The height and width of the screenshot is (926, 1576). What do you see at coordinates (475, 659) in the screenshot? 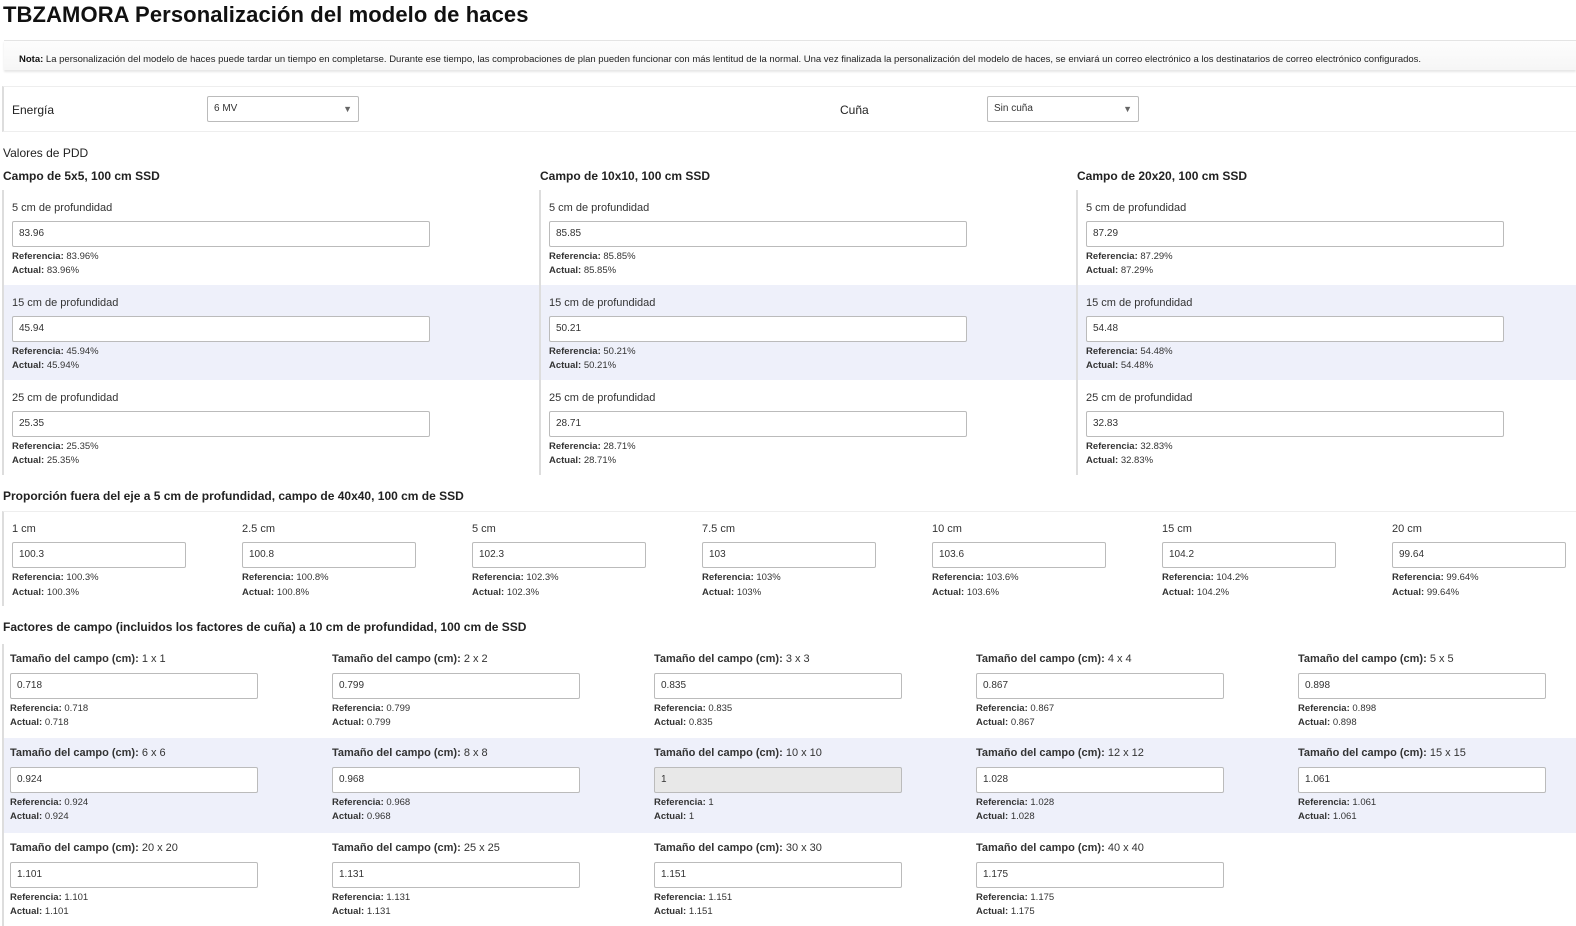
I see `field-size-value: 2 x 2` at bounding box center [475, 659].